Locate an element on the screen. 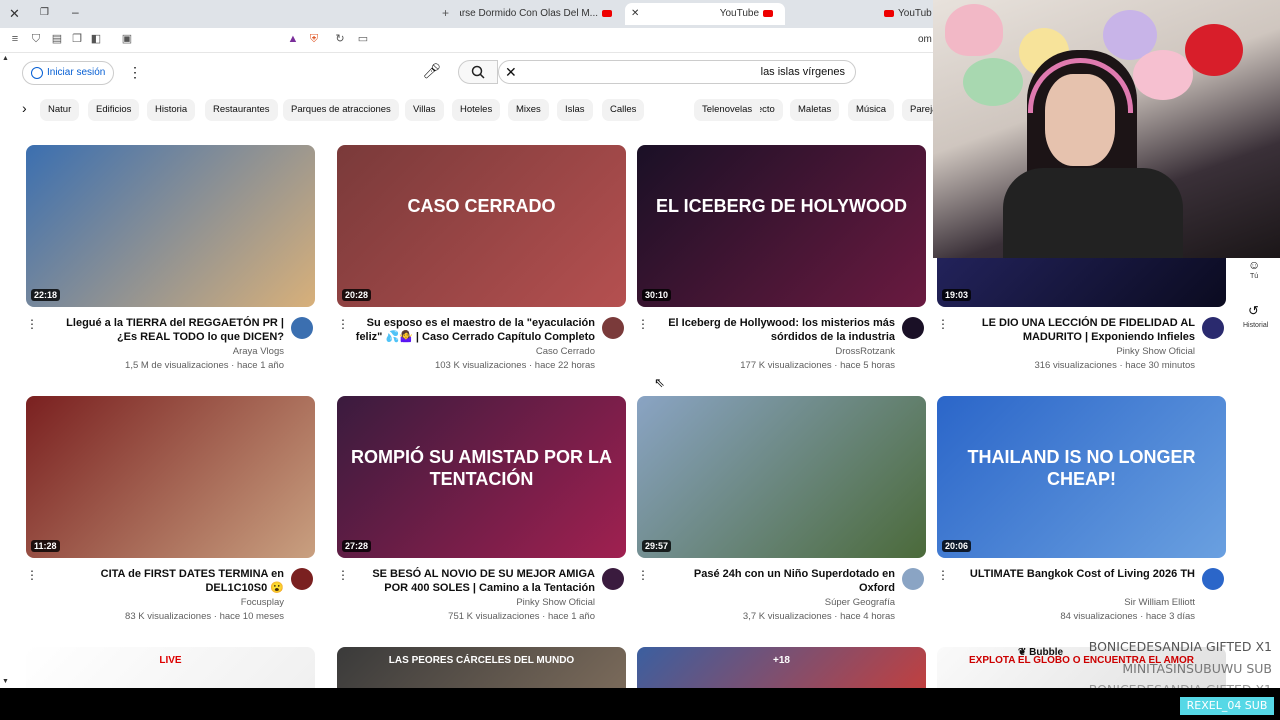 This screenshot has width=1280, height=720. chip-14: Natur is located at coordinates (60, 110).